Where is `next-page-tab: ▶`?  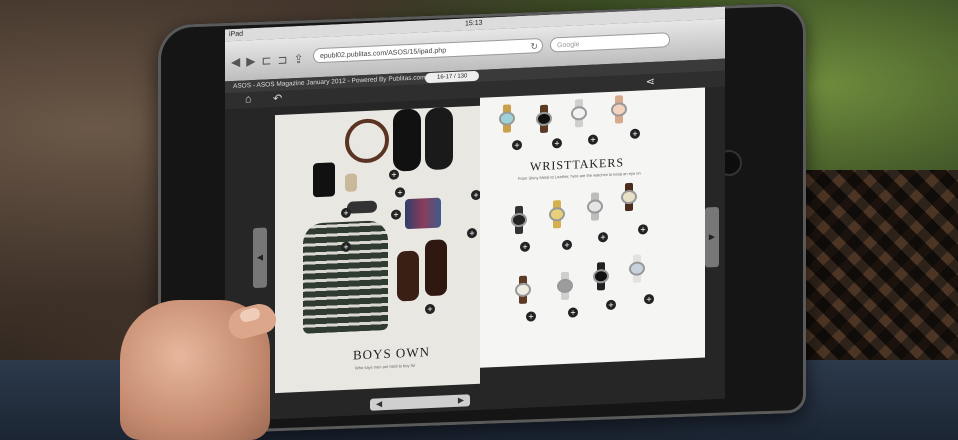
next-page-tab: ▶ is located at coordinates (712, 237).